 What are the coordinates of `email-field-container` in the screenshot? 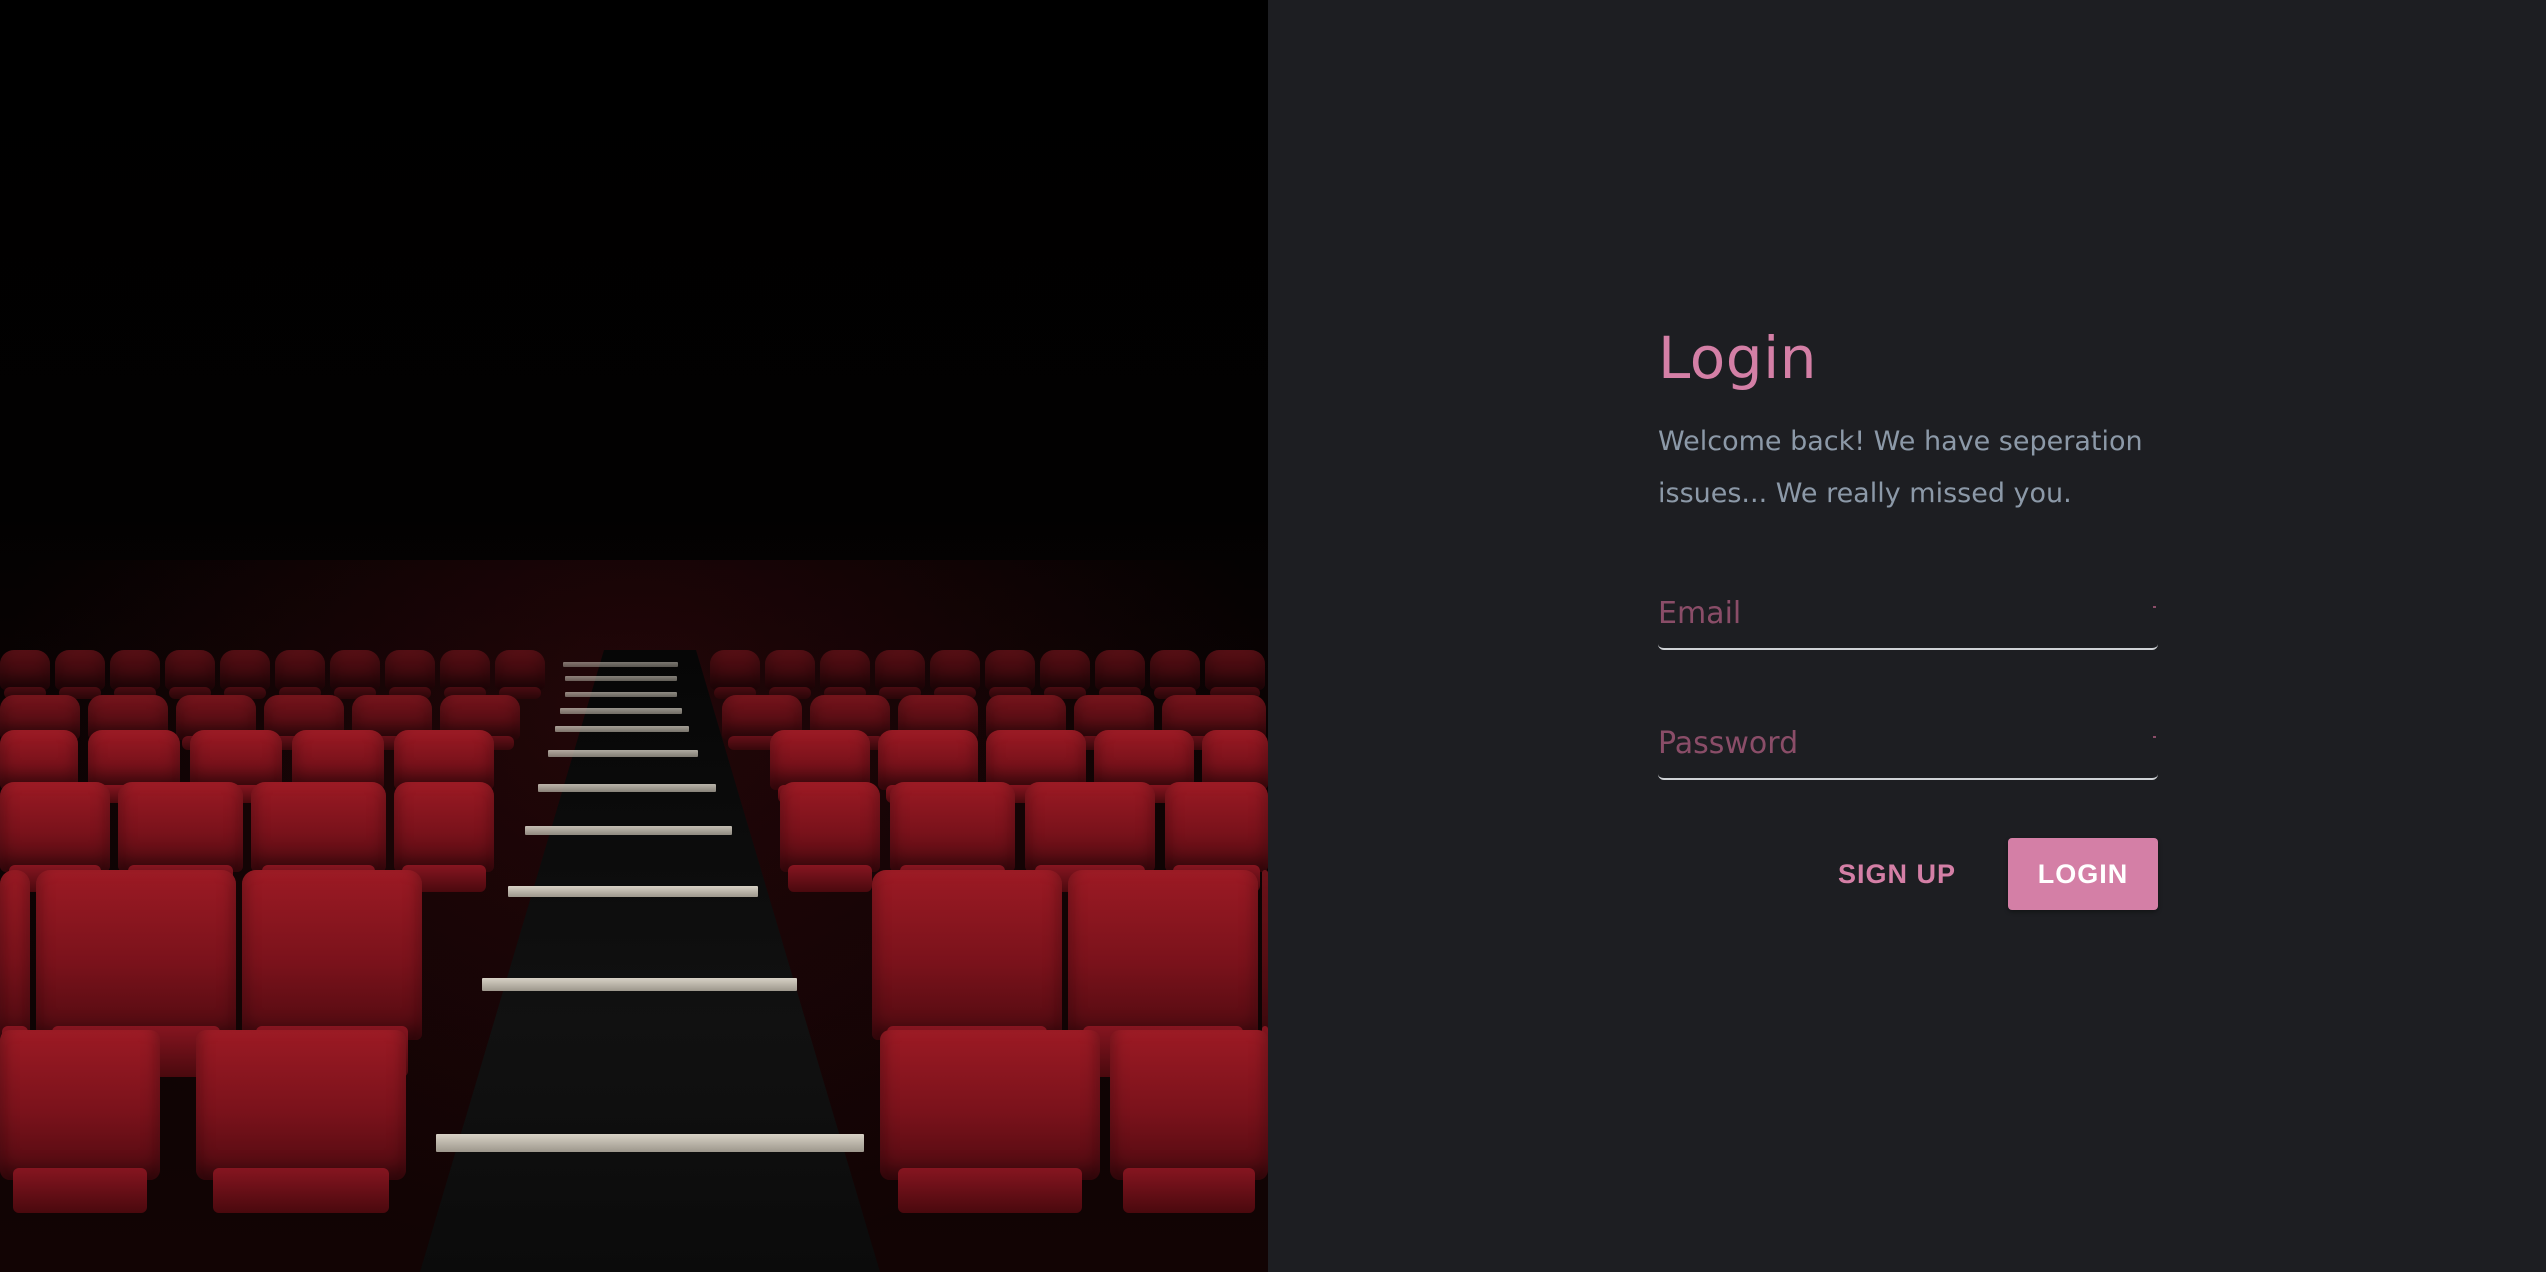 It's located at (1908, 609).